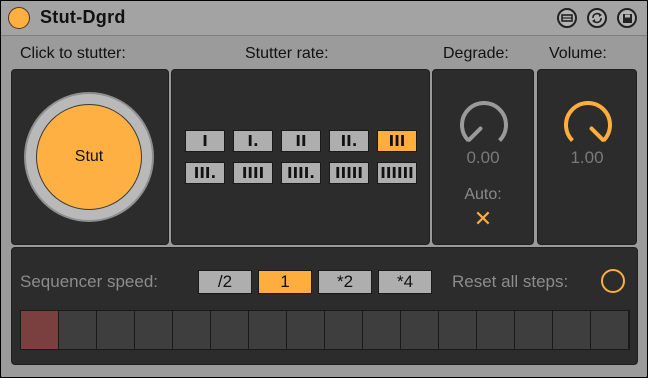  I want to click on stutter-rate-button: IIIII, so click(349, 173).